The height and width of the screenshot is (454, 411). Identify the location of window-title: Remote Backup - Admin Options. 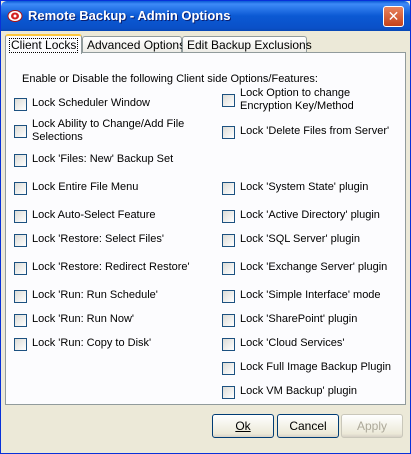
(129, 15).